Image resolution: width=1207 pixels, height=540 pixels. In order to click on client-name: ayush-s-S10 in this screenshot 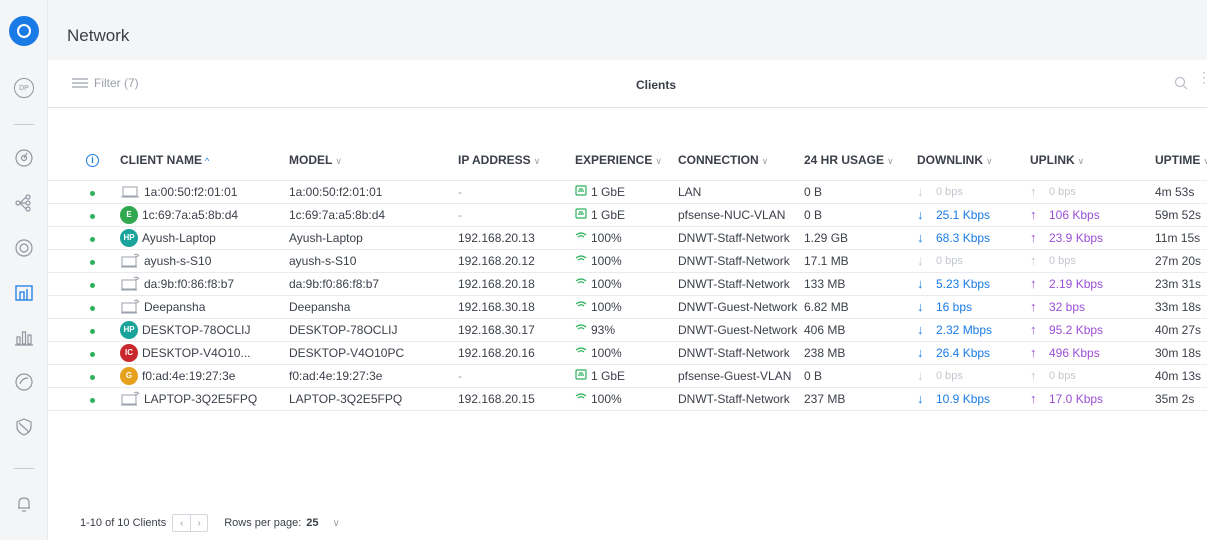, I will do `click(177, 261)`.